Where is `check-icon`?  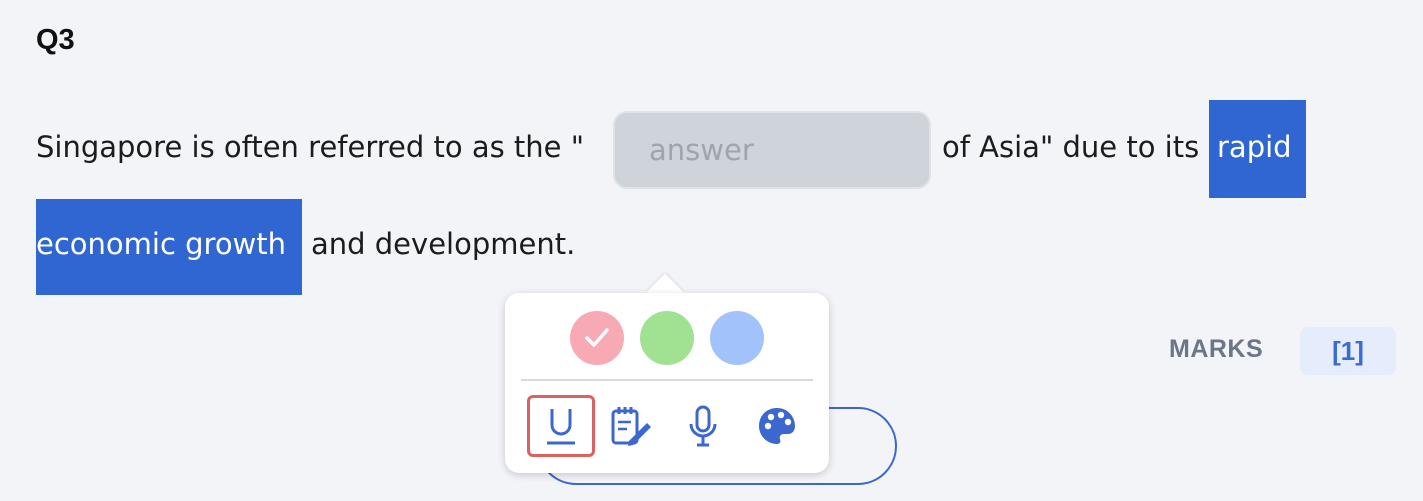
check-icon is located at coordinates (597, 337).